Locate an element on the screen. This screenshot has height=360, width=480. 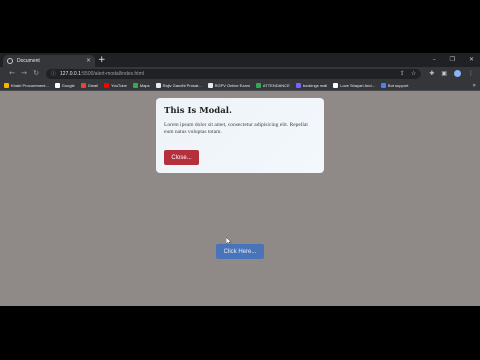
star-icon: ☆ is located at coordinates (413, 73).